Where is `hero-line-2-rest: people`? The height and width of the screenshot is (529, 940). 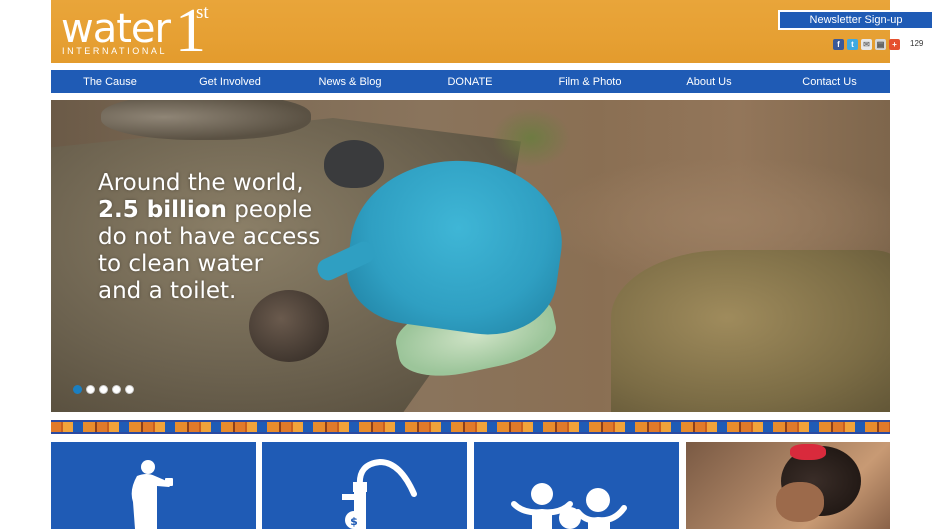
hero-line-2-rest: people is located at coordinates (269, 210).